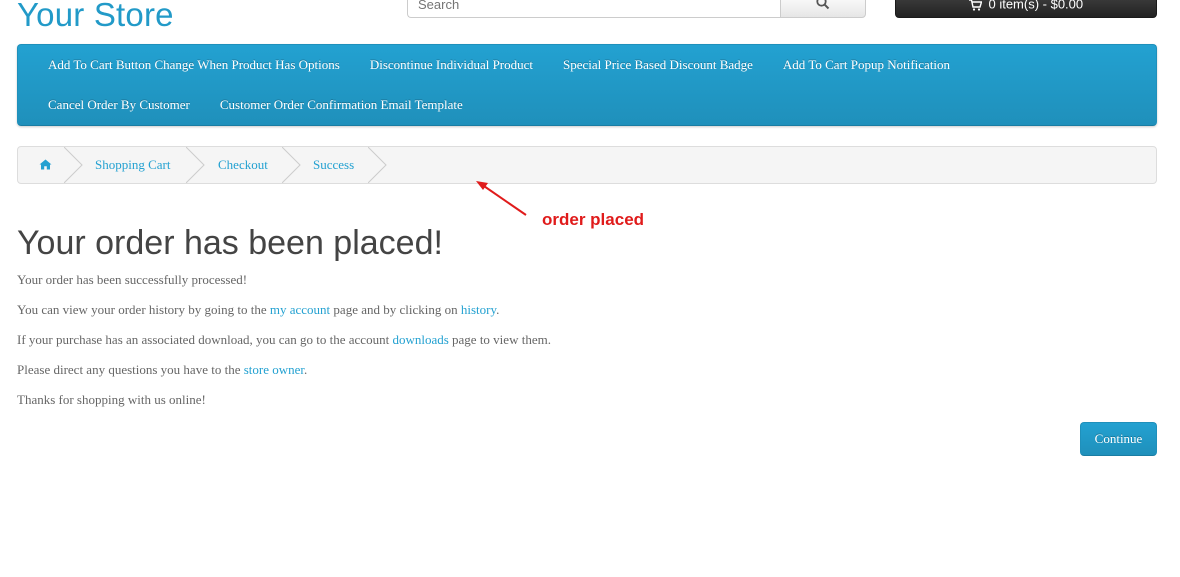 The image size is (1180, 577). I want to click on breadcrumb-item-success: Success, so click(333, 165).